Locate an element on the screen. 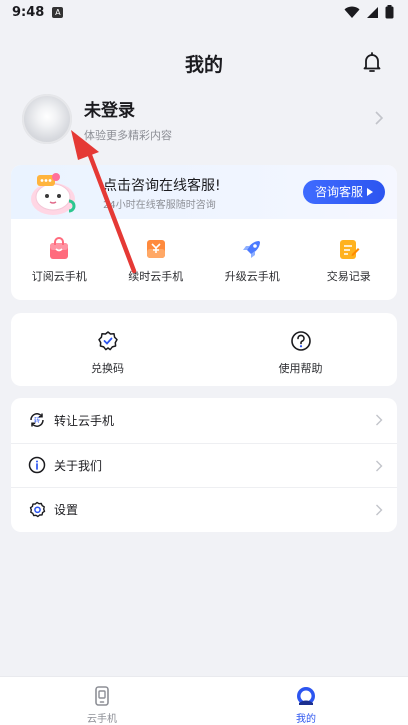  bottom-tab-bar: 云手机 我的 is located at coordinates (204, 700).